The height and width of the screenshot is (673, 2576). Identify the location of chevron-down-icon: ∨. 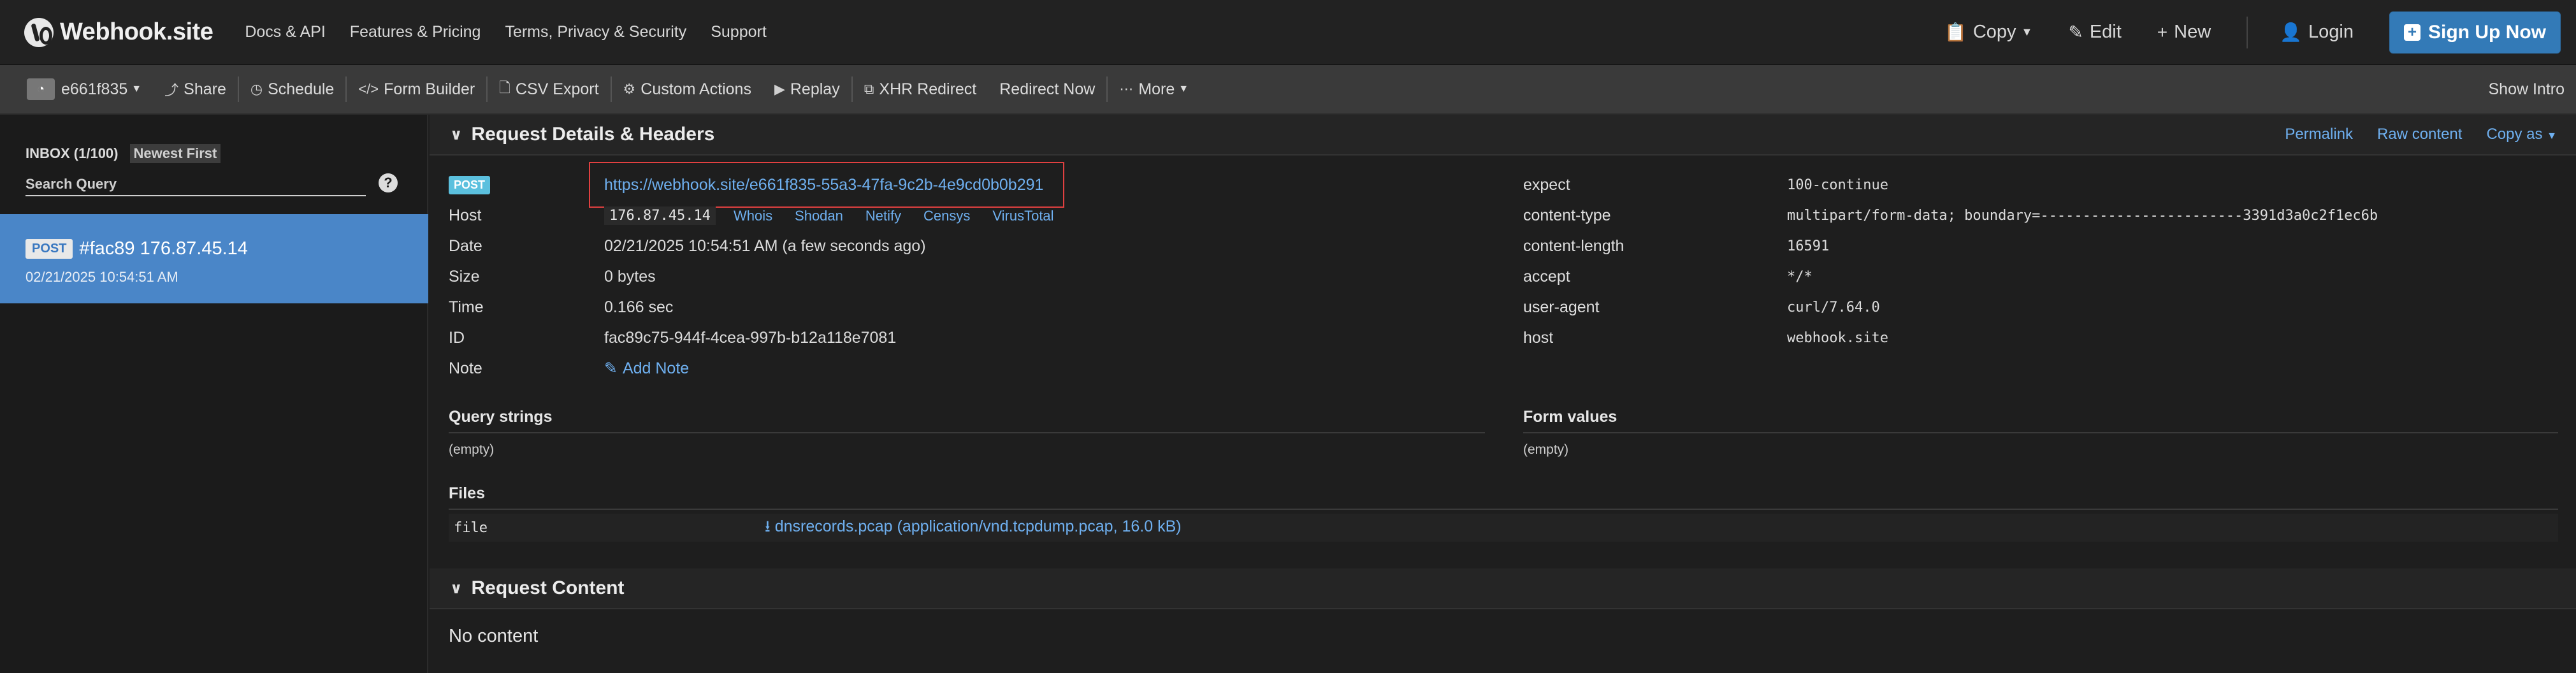
(456, 588).